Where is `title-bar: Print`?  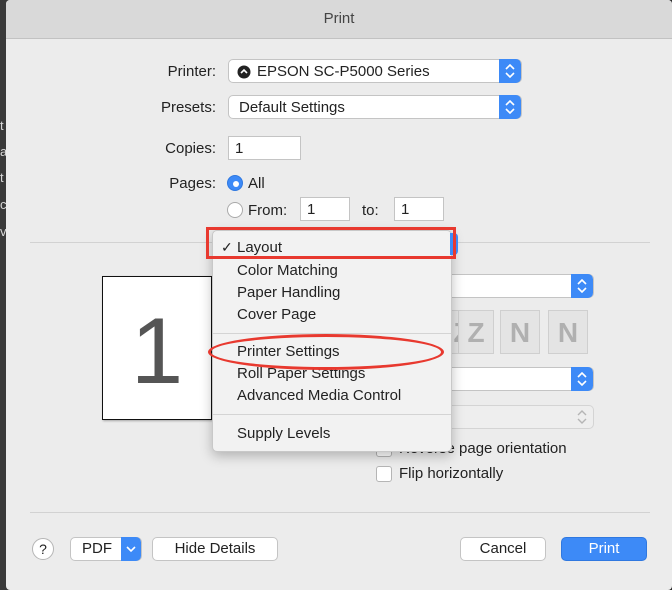 title-bar: Print is located at coordinates (339, 19).